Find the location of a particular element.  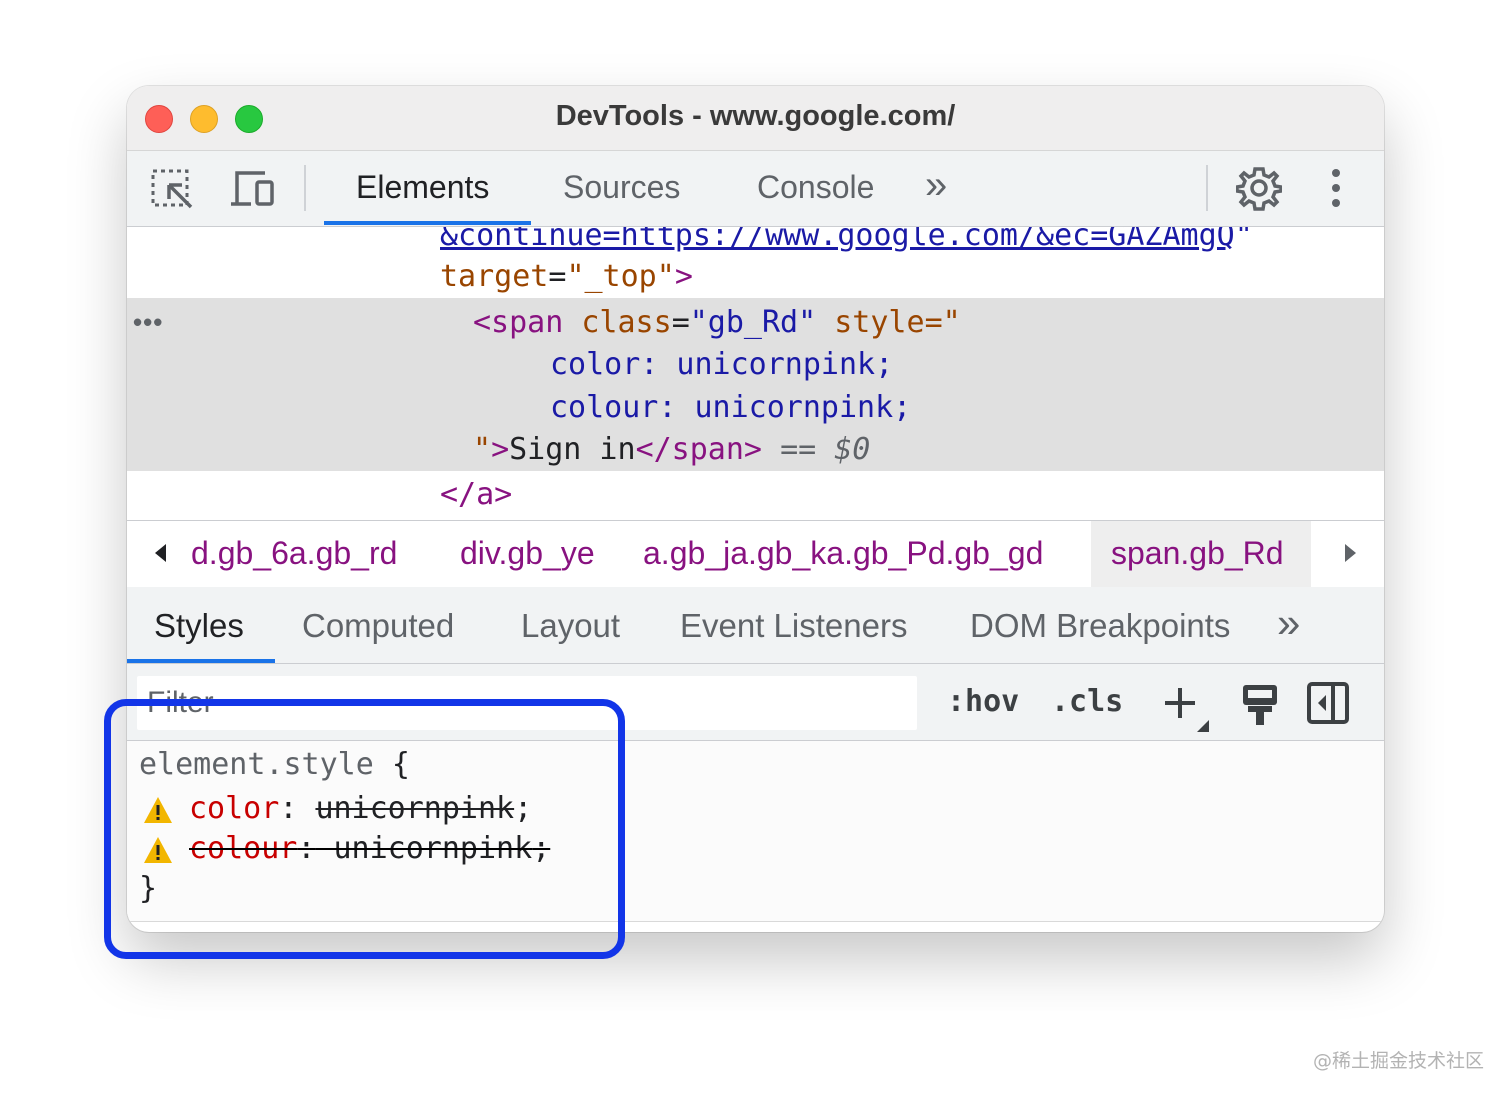

dom-style-open: =" is located at coordinates (942, 322).